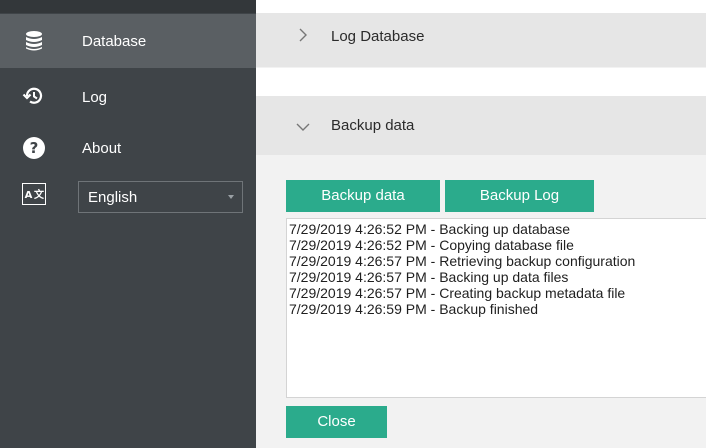 Image resolution: width=706 pixels, height=448 pixels. I want to click on close-button: Close, so click(336, 422).